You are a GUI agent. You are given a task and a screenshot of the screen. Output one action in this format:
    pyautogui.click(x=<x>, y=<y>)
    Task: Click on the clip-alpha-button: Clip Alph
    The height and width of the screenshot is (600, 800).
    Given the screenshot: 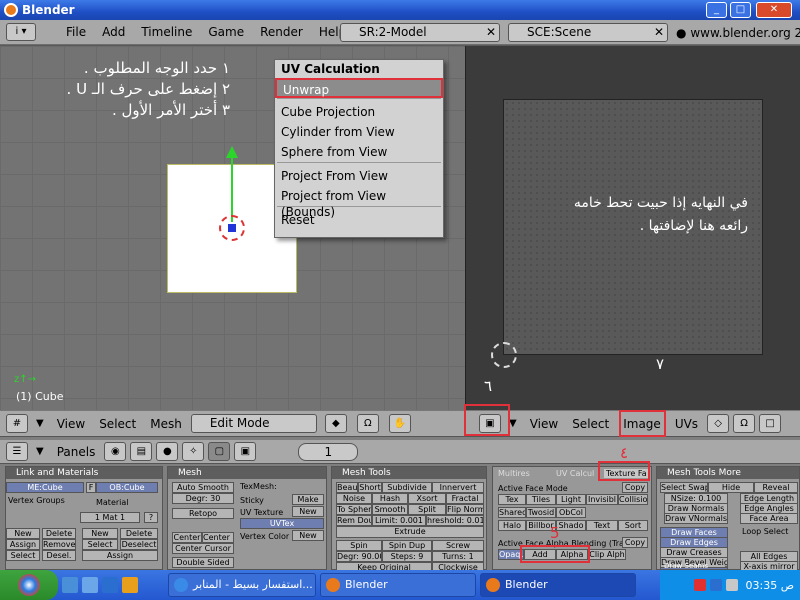 What is the action you would take?
    pyautogui.click(x=607, y=554)
    